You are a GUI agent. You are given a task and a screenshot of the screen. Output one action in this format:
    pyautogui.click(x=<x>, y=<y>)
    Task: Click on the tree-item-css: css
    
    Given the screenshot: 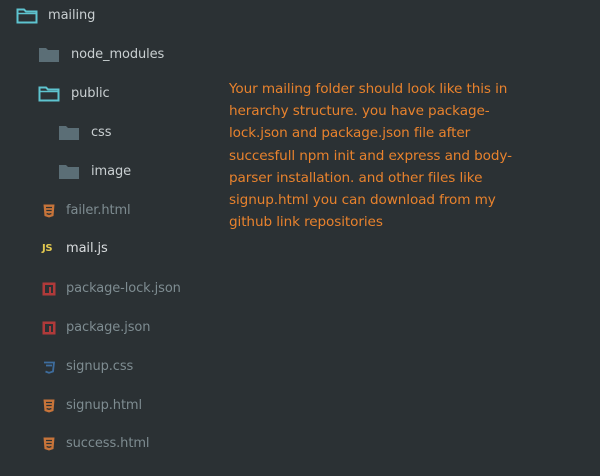 What is the action you would take?
    pyautogui.click(x=85, y=132)
    